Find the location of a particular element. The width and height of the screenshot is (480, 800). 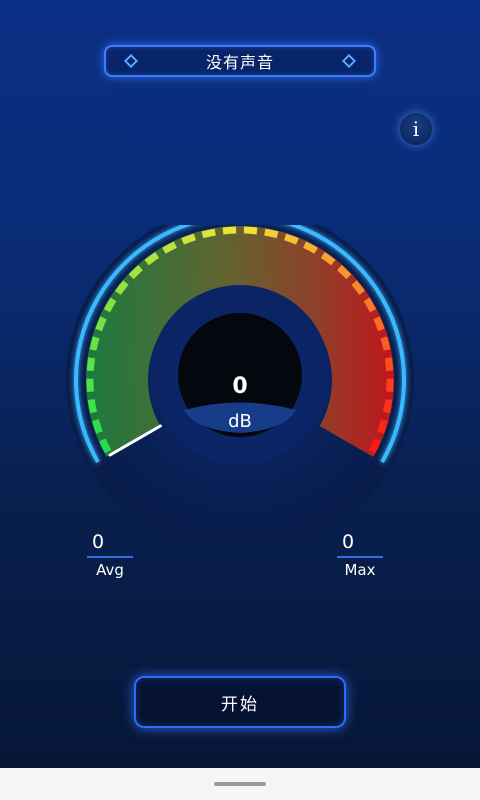

max-value: 0 is located at coordinates (348, 542).